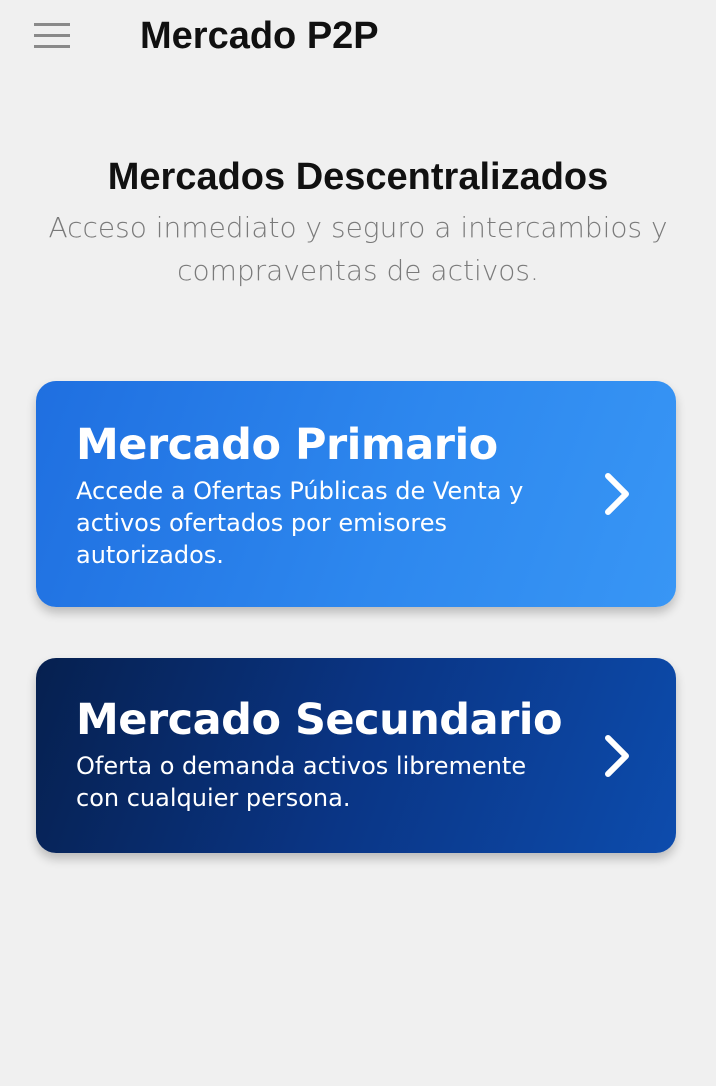  I want to click on app-bar: Mercado P2P, so click(358, 36).